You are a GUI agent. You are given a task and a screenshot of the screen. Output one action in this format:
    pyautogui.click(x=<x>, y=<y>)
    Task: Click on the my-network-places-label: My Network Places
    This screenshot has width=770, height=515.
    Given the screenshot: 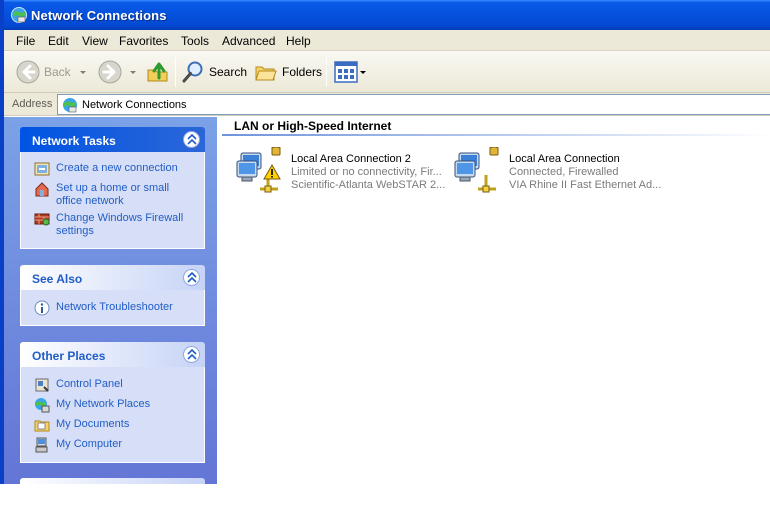 What is the action you would take?
    pyautogui.click(x=103, y=404)
    